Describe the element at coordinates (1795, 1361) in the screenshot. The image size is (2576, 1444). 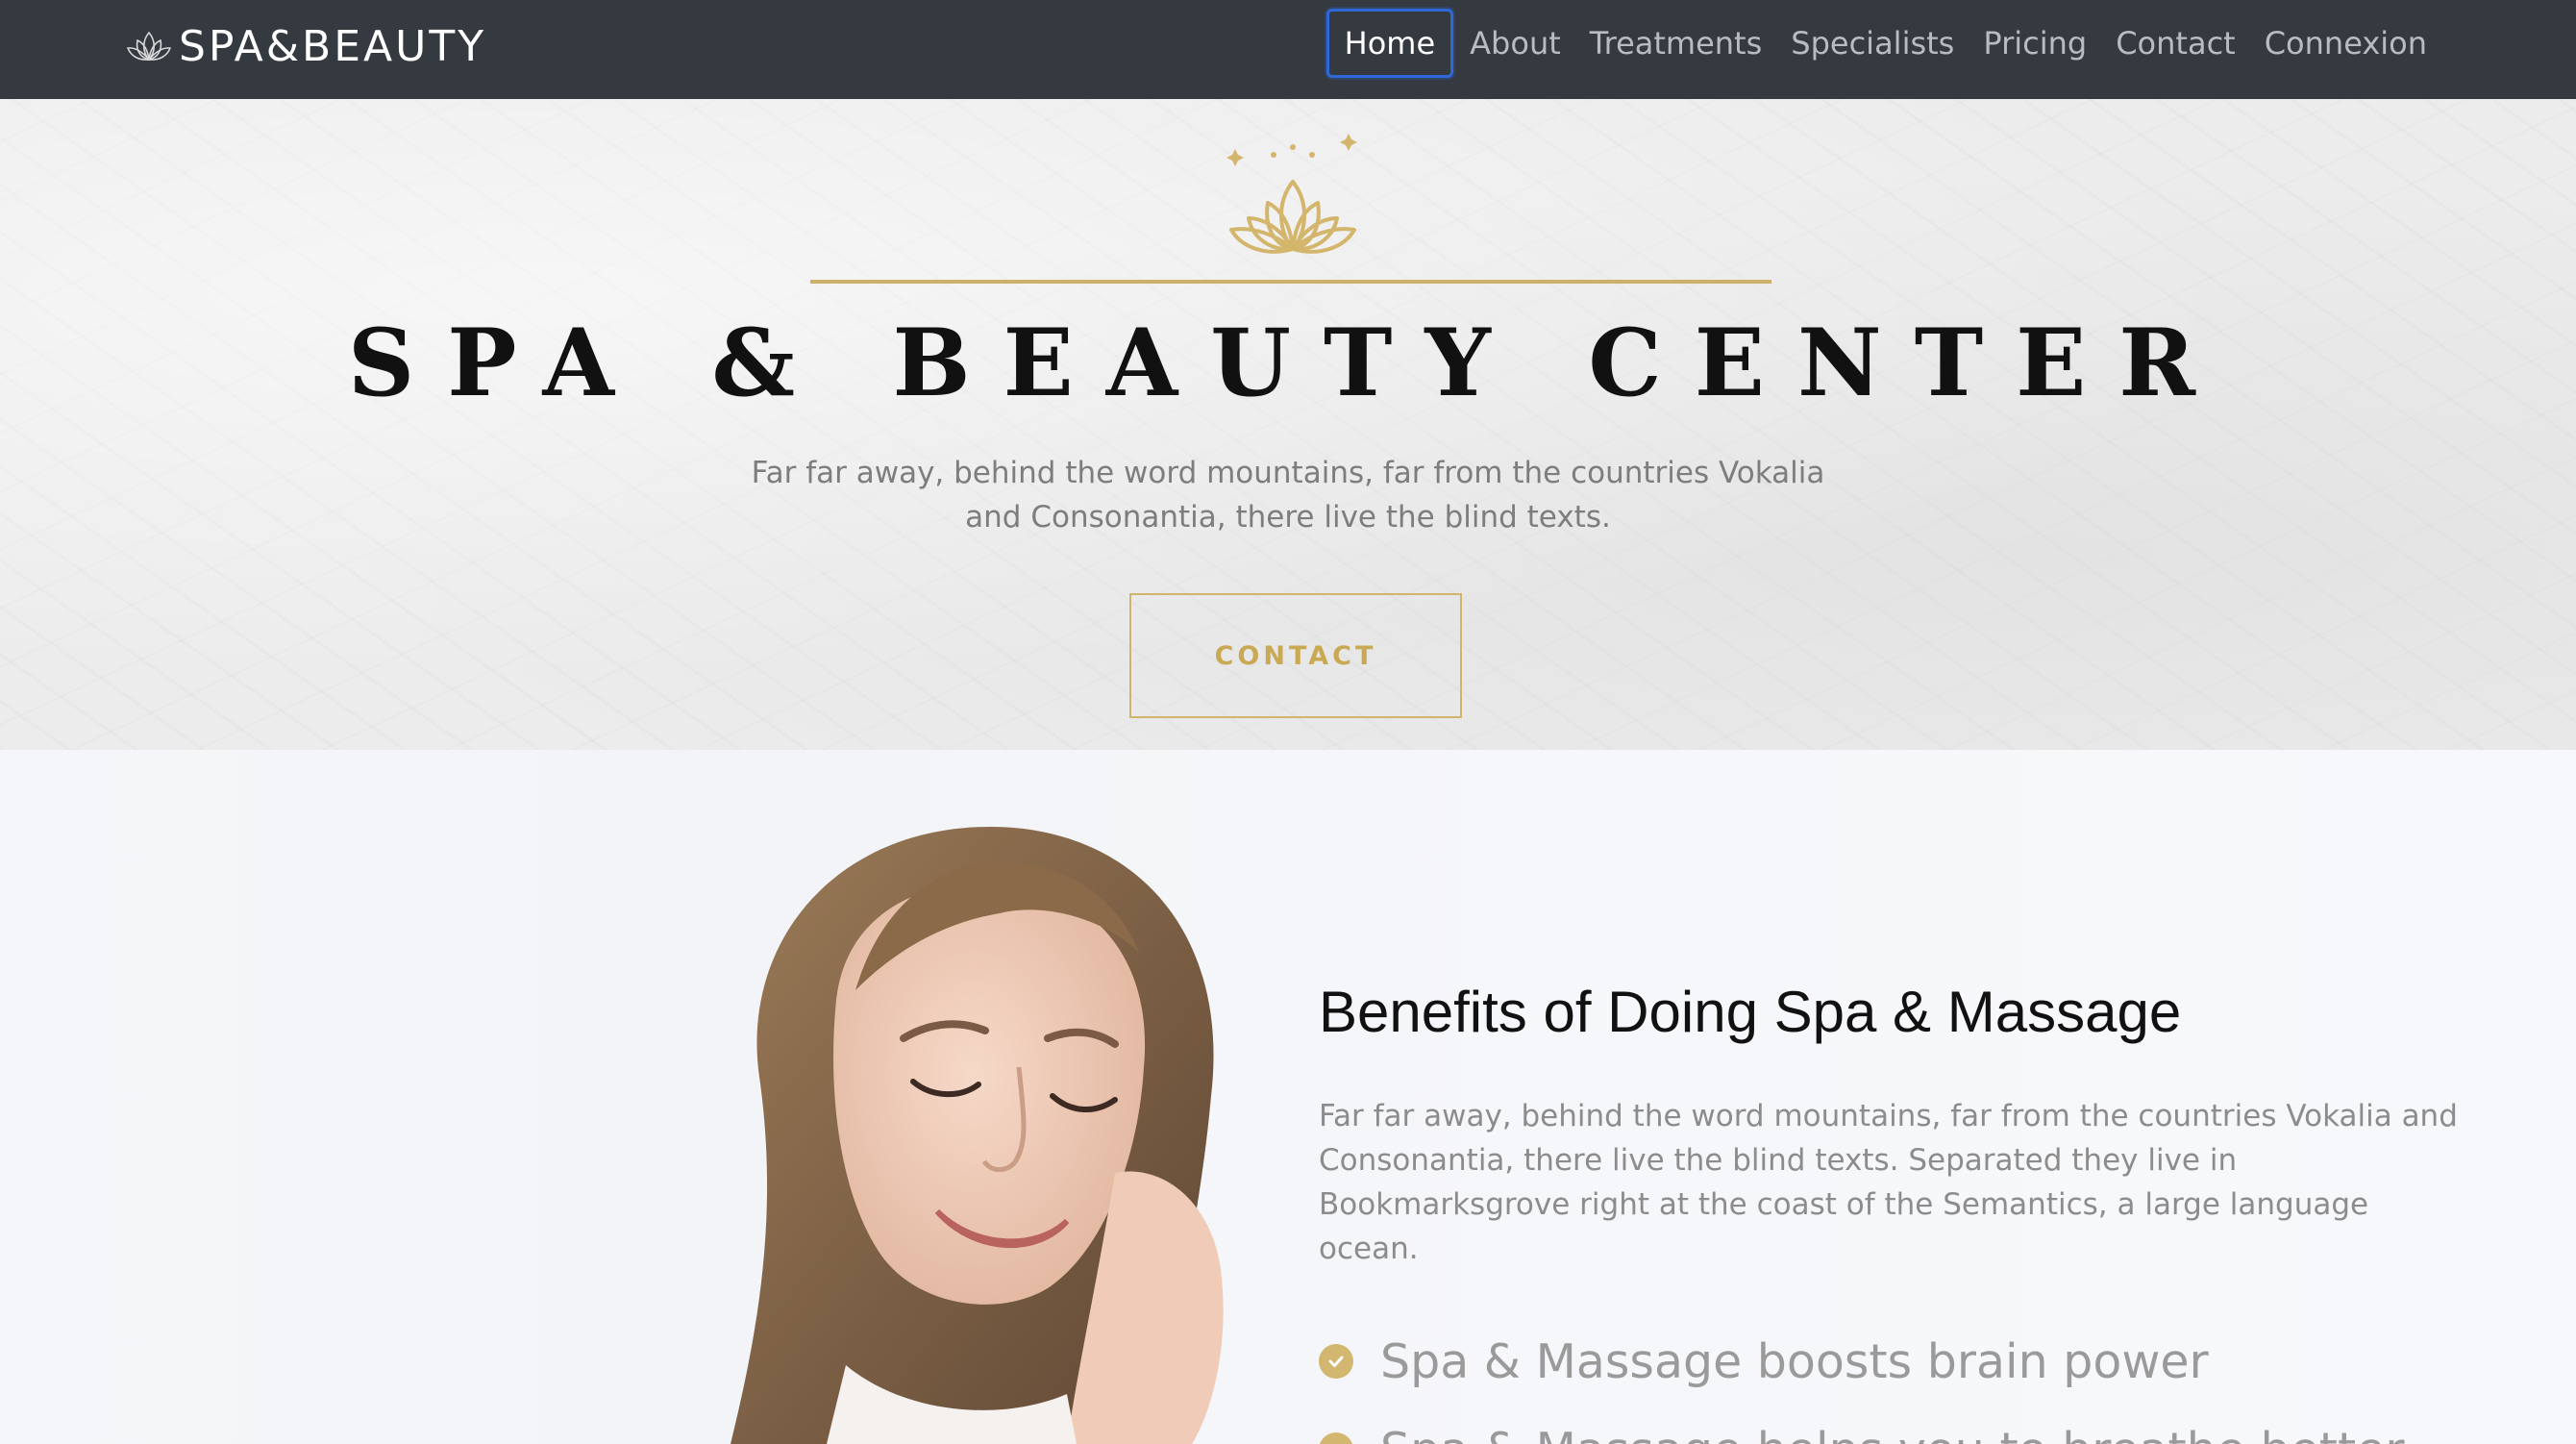
I see `list-item-label: Spa & Massage boosts brain power` at that location.